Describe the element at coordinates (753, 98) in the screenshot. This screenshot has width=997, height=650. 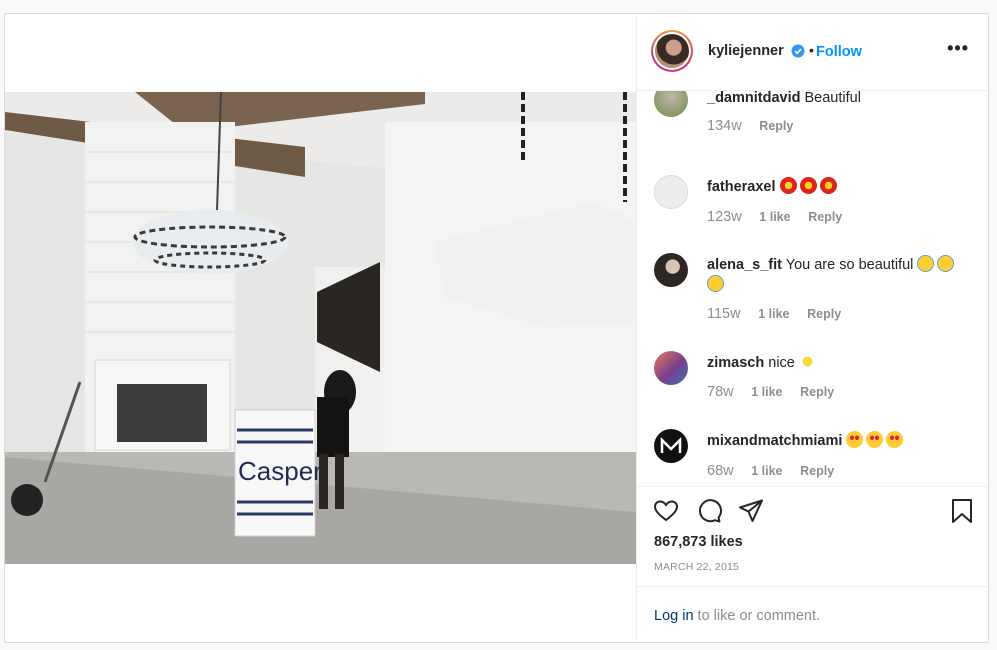
I see `comment-username: _damnitdavid` at that location.